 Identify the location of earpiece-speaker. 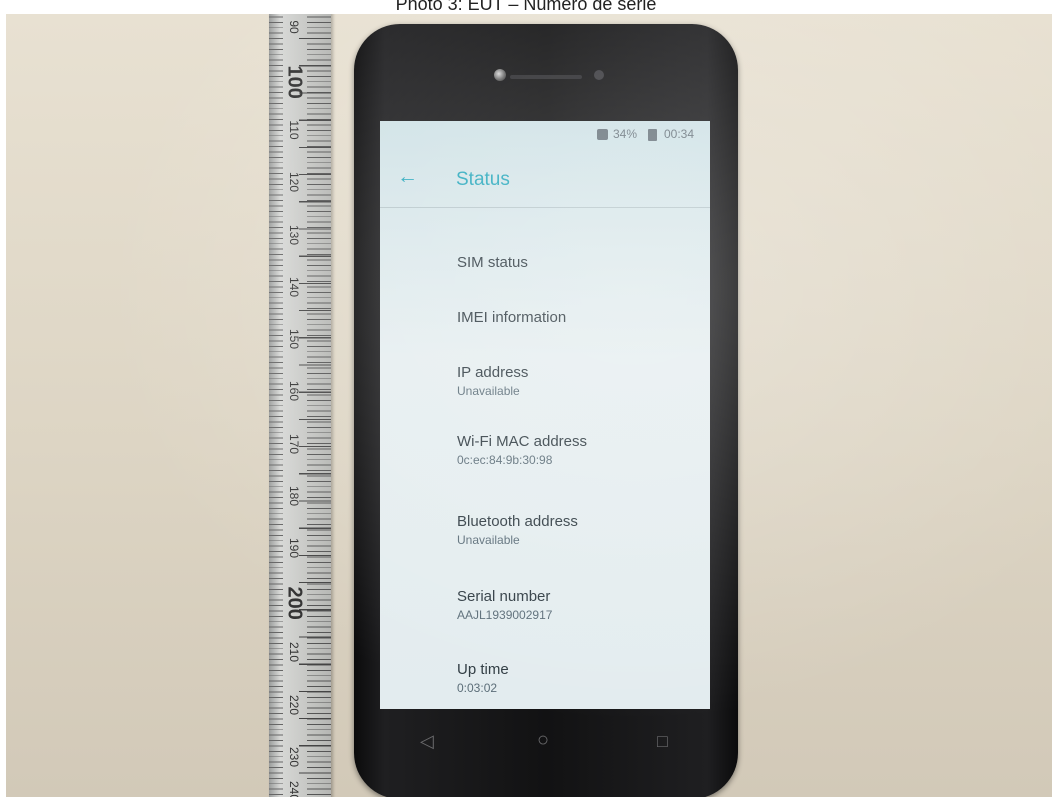
(546, 77).